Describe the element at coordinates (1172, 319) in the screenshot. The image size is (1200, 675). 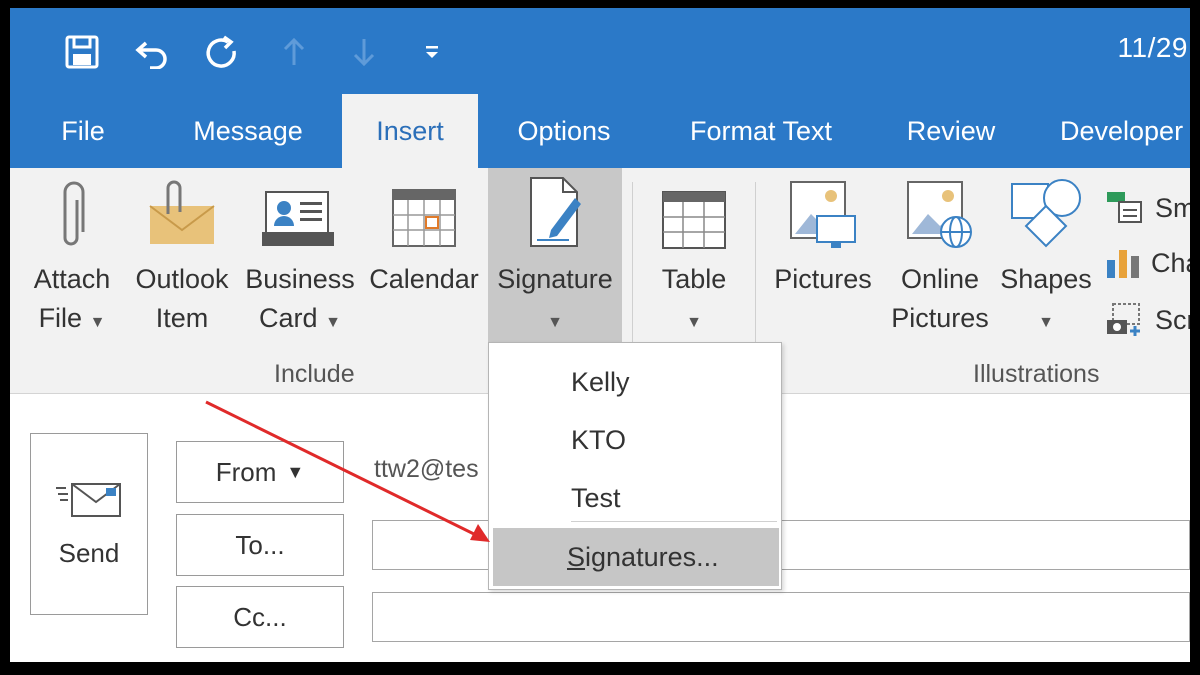
I see `screenshot-label: Scre` at that location.